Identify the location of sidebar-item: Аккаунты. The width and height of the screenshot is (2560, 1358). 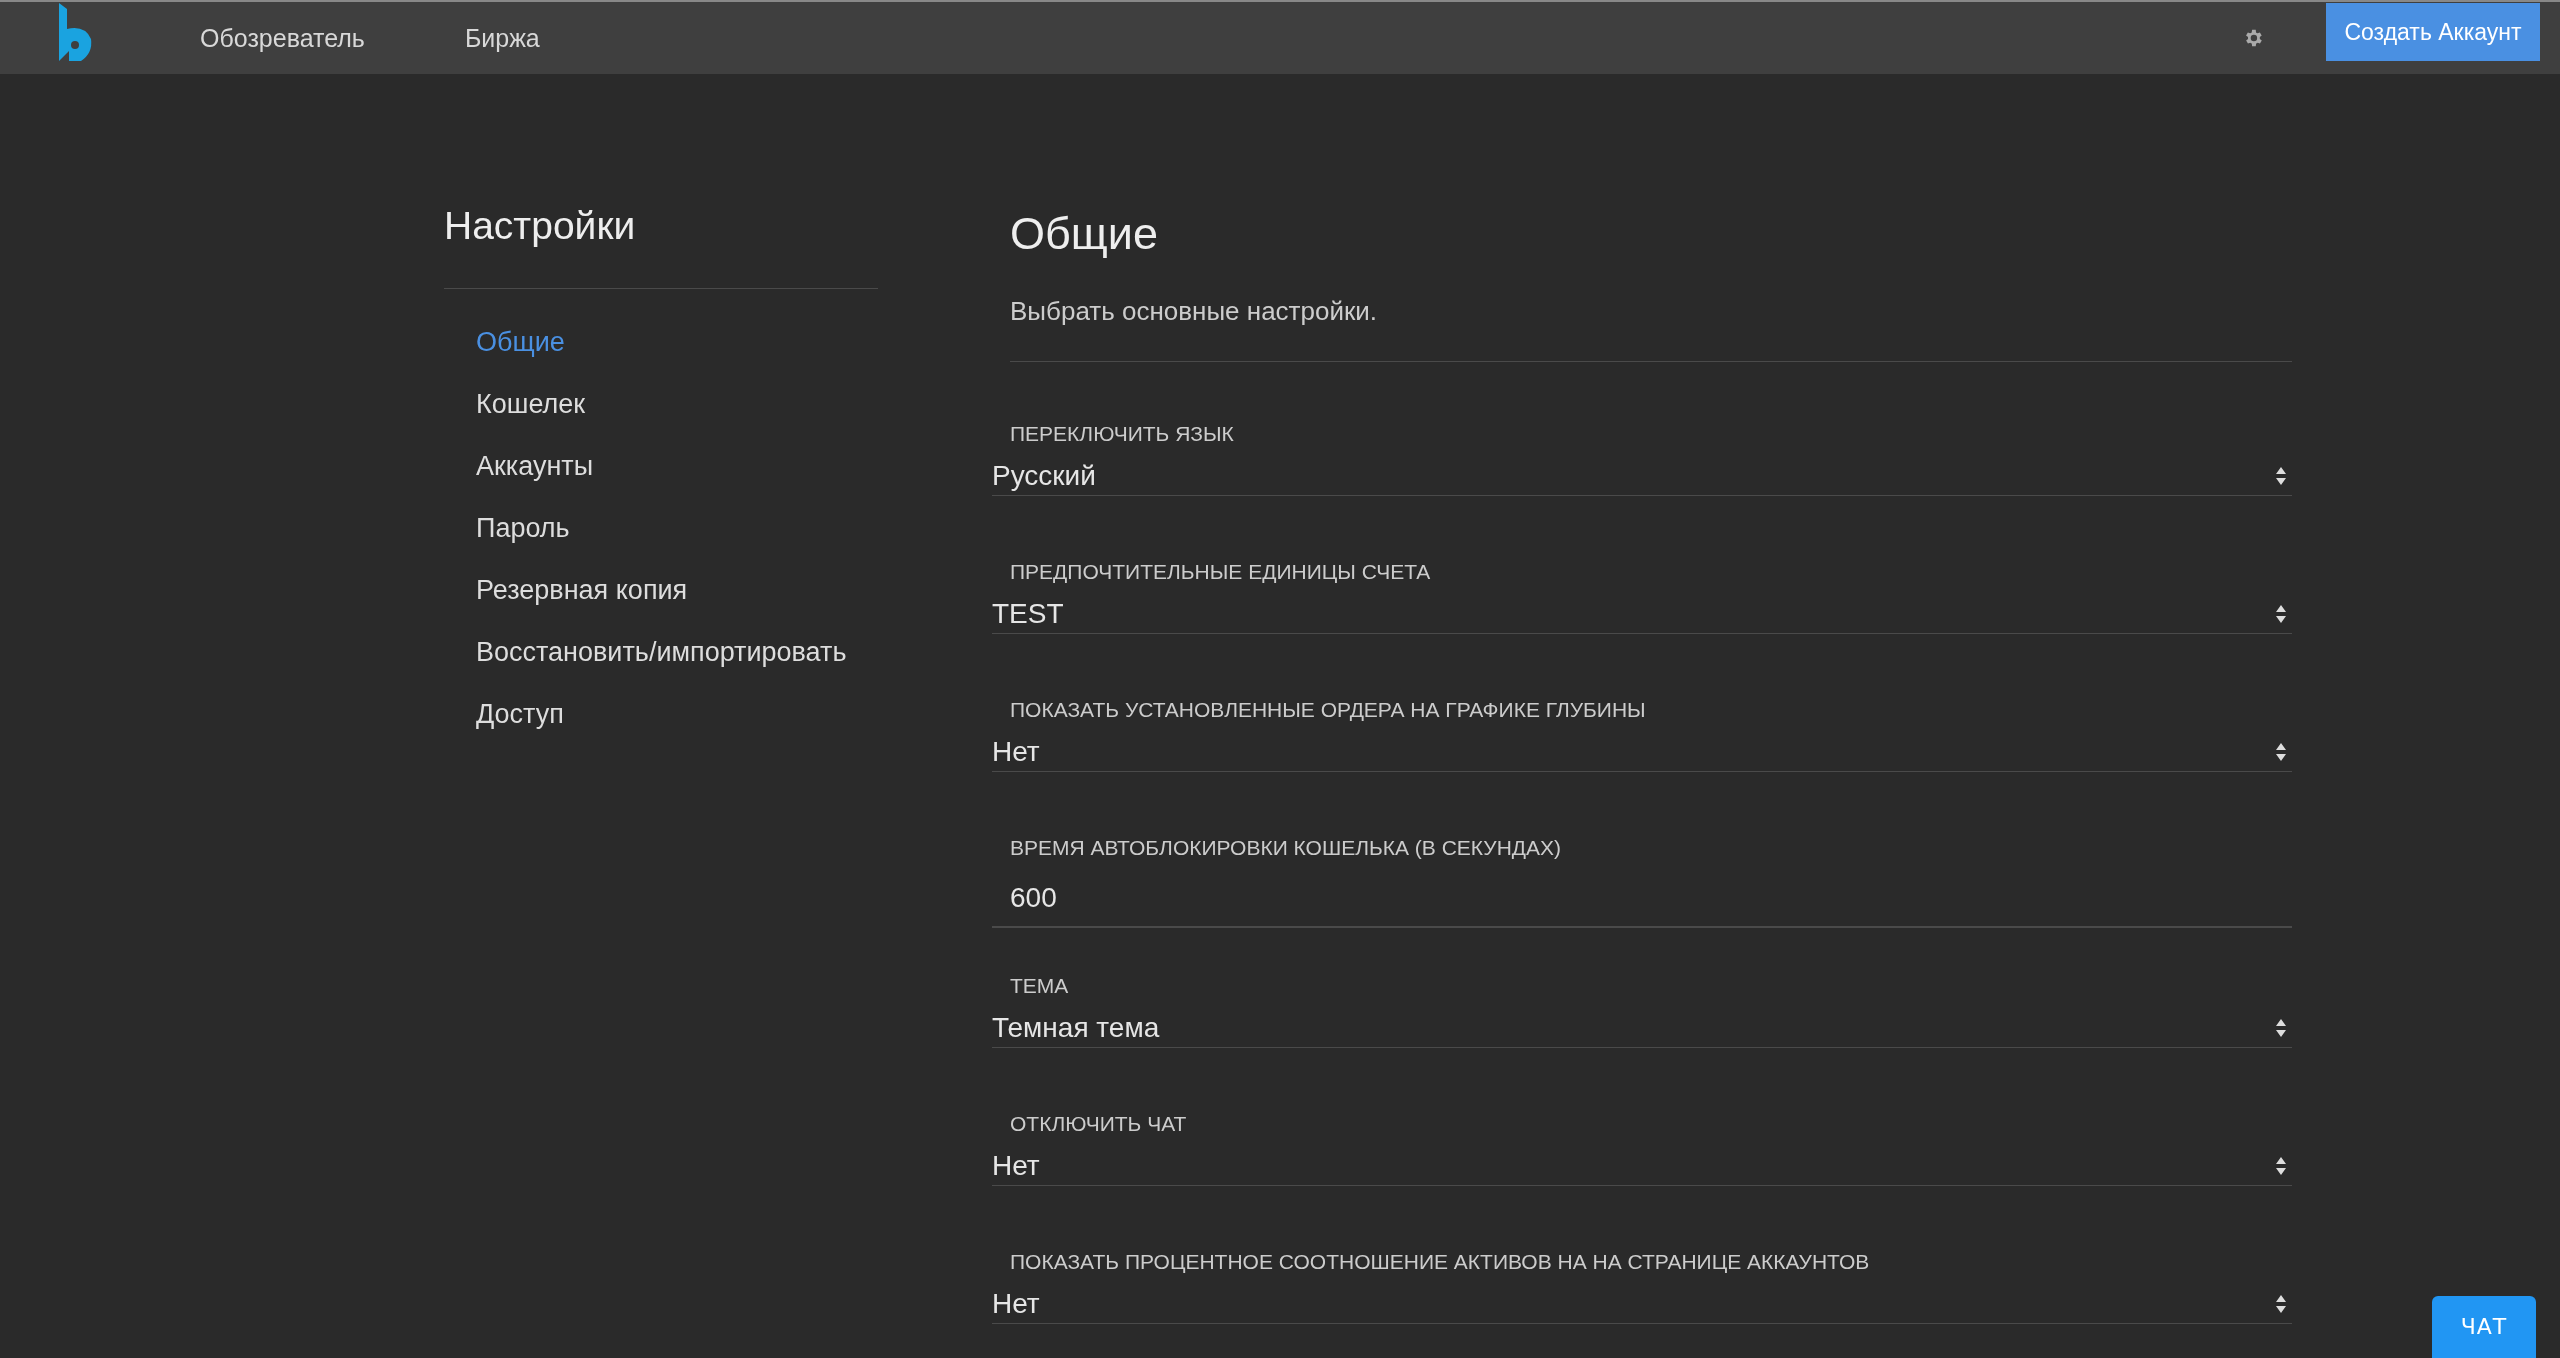
(677, 466).